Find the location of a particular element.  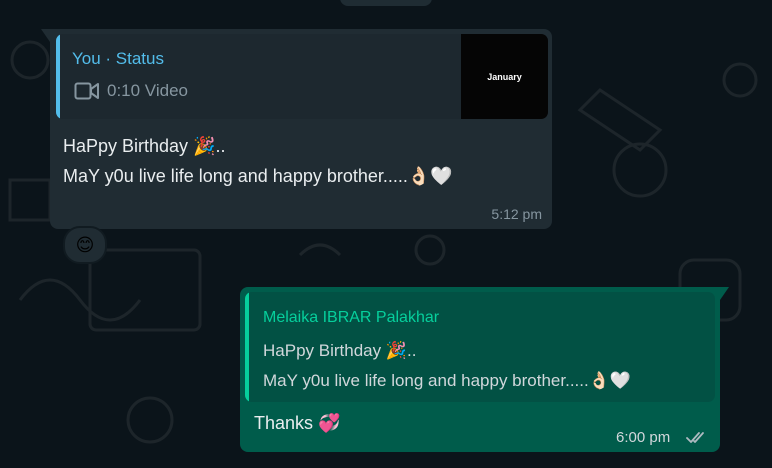

status-thumbnail: January is located at coordinates (504, 76).